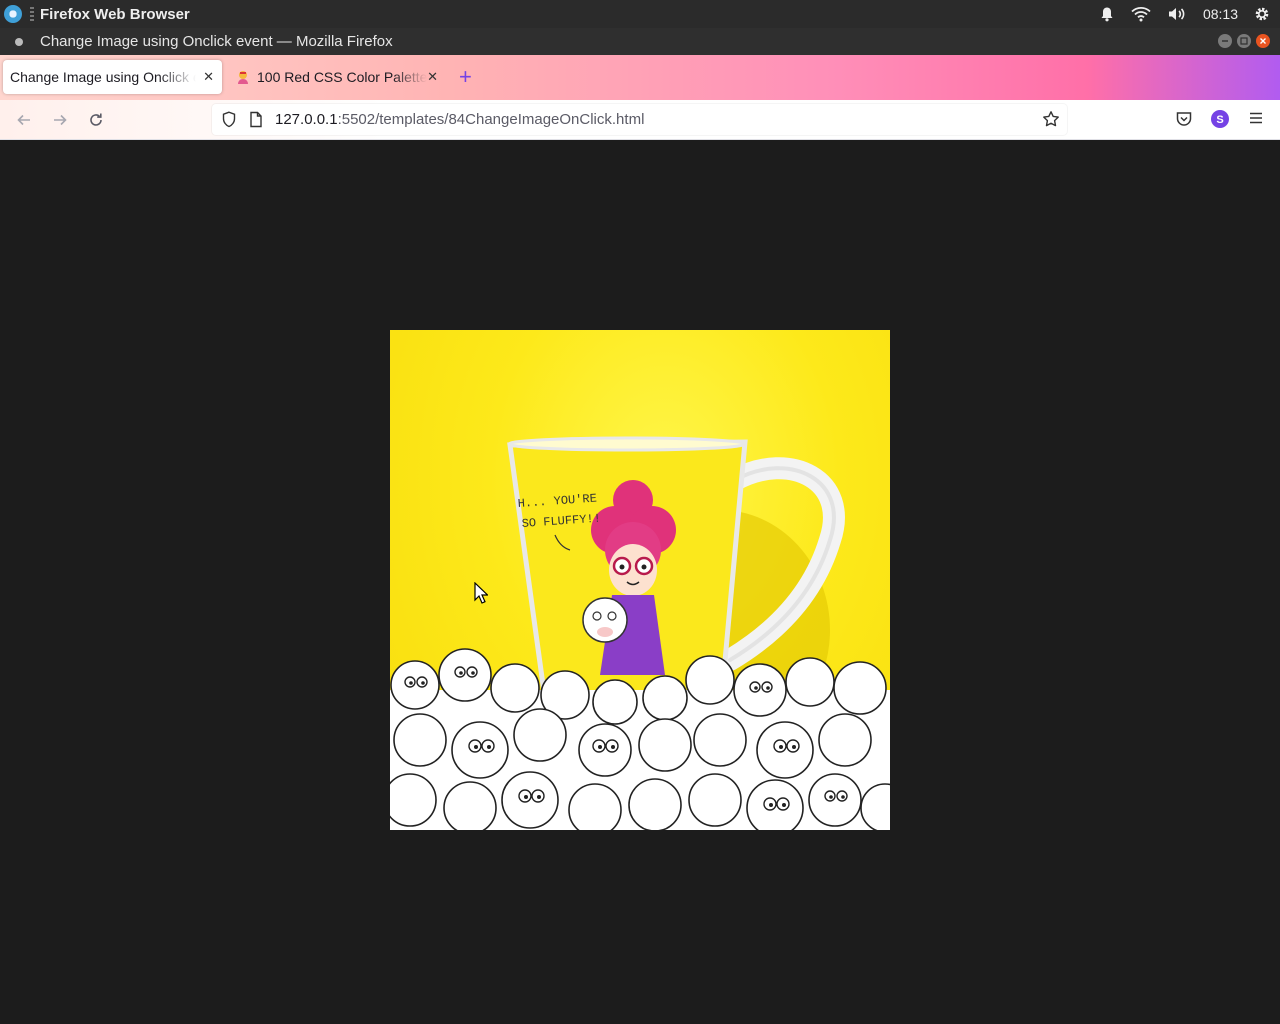  What do you see at coordinates (481, 595) in the screenshot?
I see `mouse-cursor-icon` at bounding box center [481, 595].